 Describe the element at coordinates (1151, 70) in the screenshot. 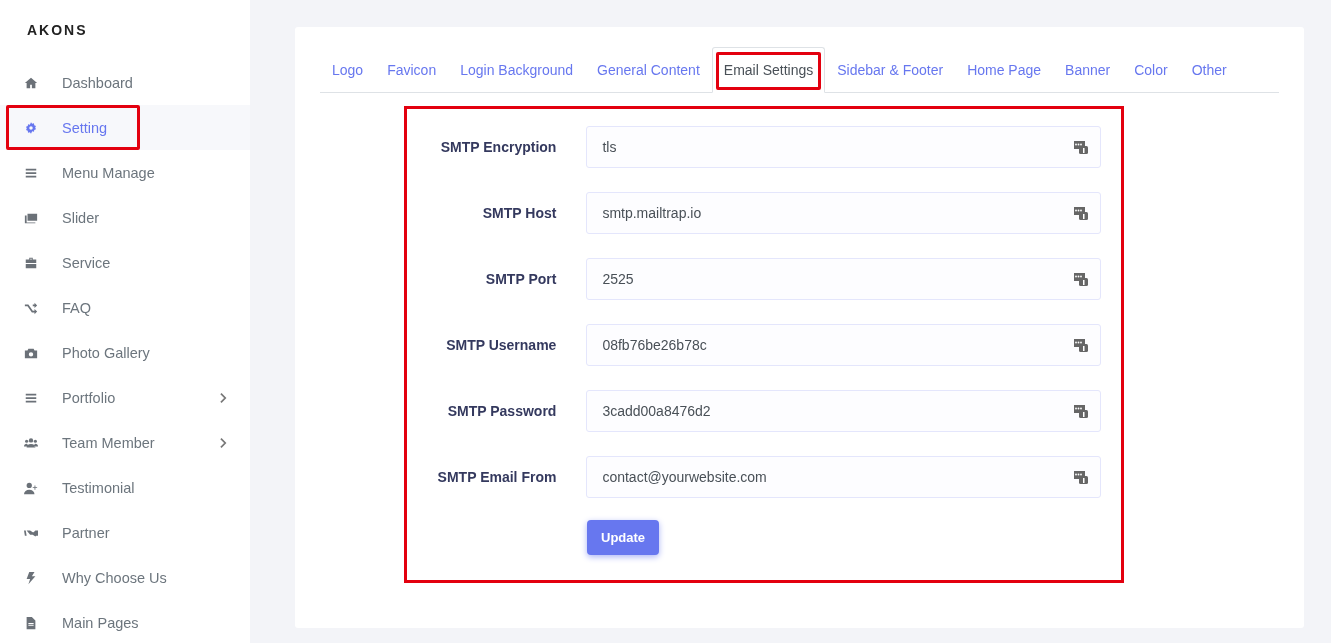

I see `tab: Color` at that location.